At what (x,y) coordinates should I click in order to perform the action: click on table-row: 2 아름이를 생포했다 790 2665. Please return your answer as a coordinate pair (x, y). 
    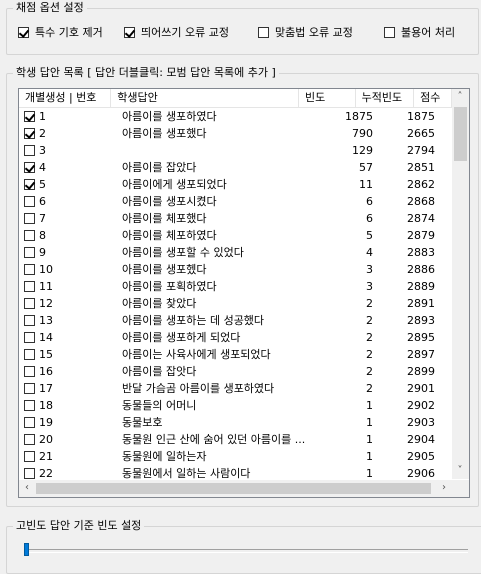
    Looking at the image, I should click on (235, 133).